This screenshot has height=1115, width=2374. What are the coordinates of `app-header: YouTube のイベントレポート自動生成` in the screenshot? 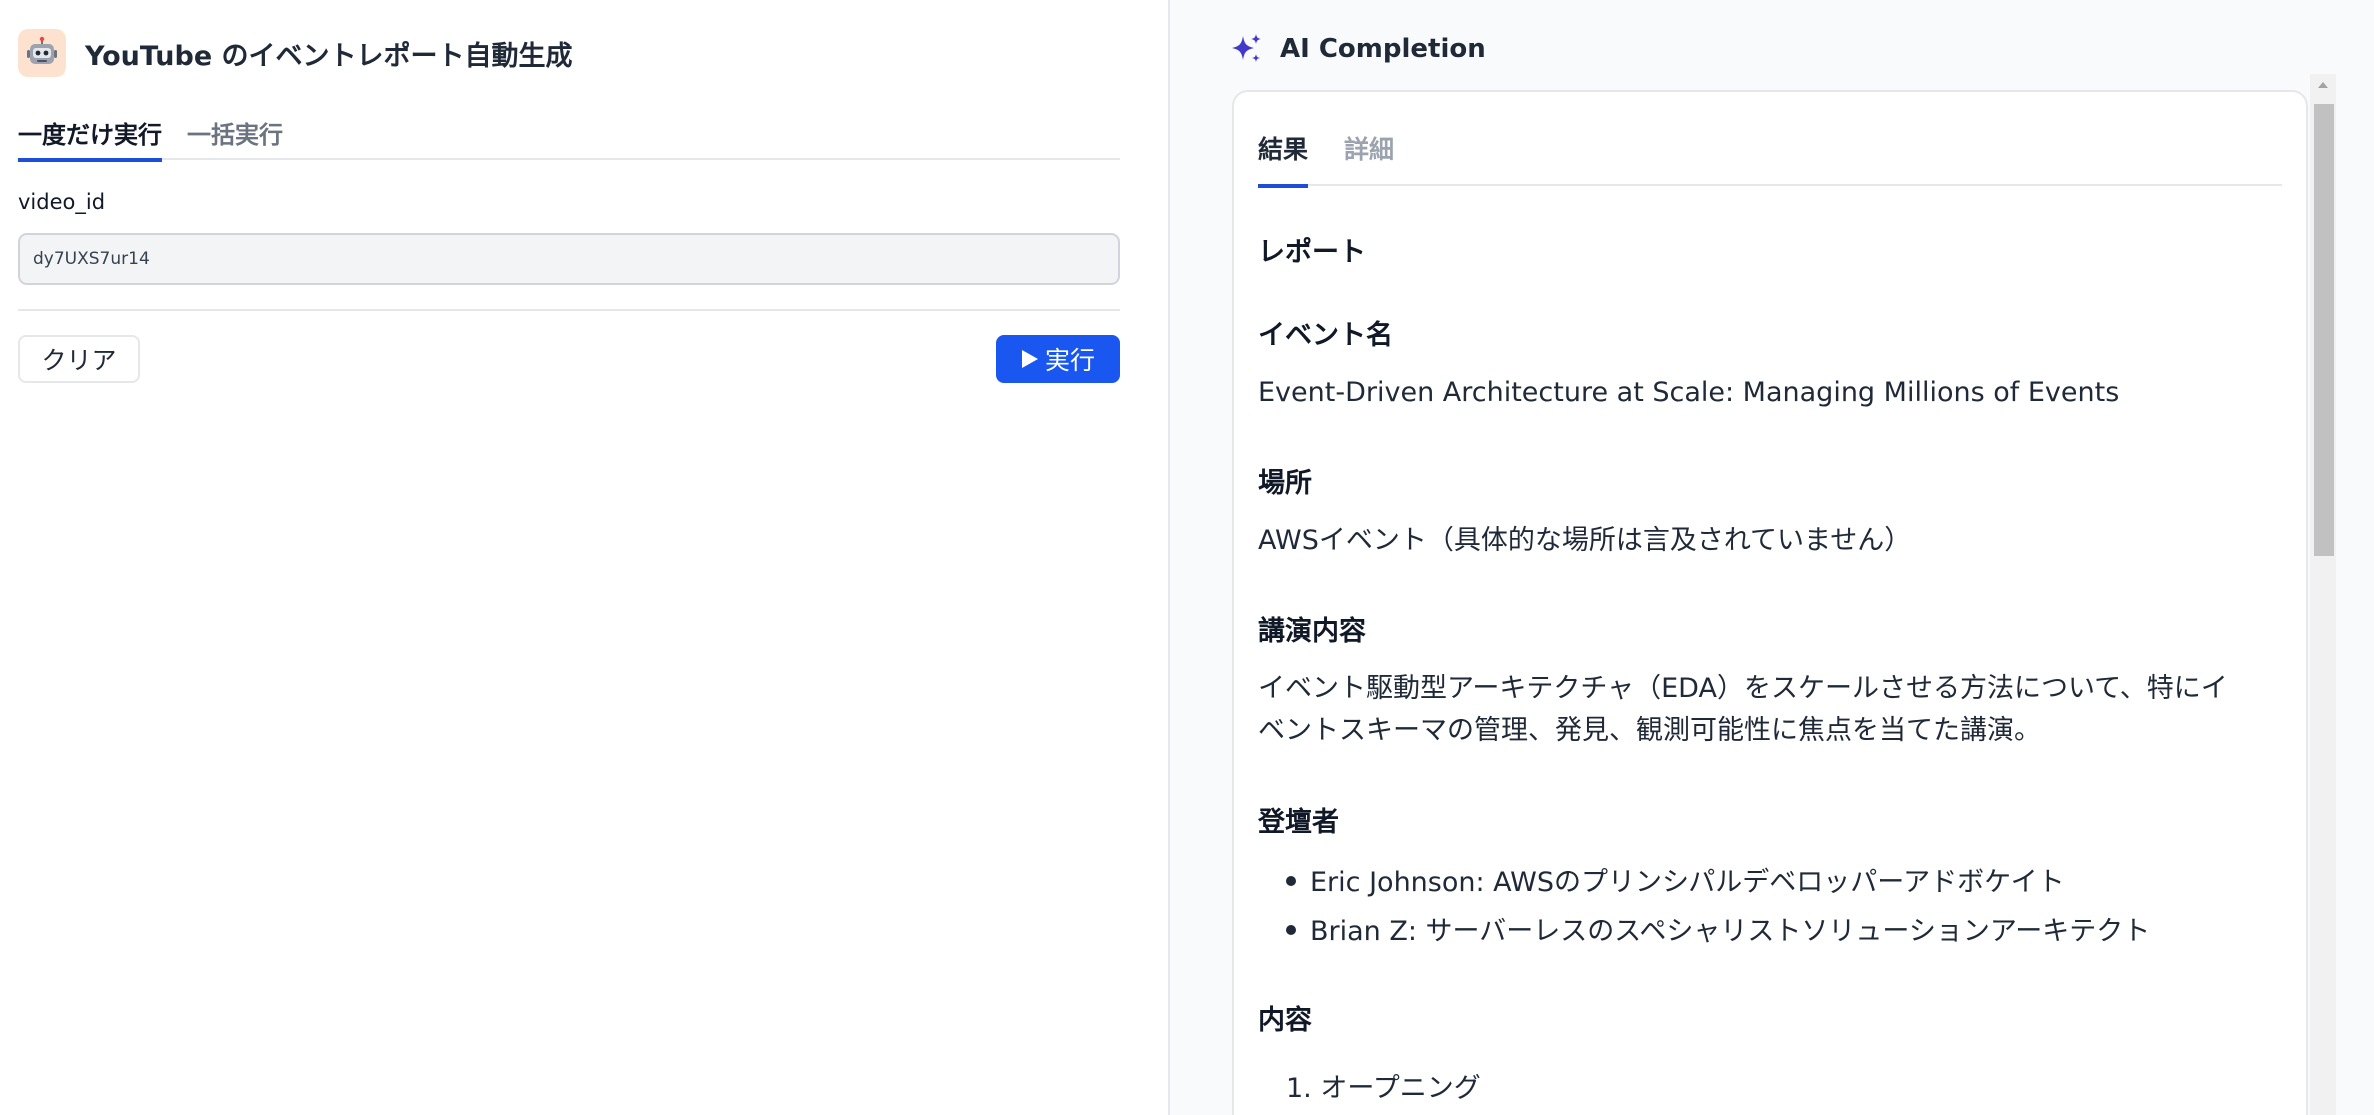 It's located at (295, 53).